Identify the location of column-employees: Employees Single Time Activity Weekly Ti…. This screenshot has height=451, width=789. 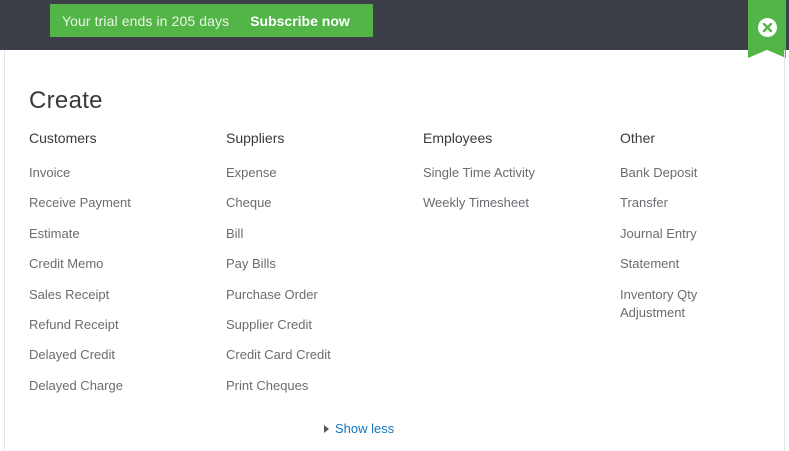
(518, 176).